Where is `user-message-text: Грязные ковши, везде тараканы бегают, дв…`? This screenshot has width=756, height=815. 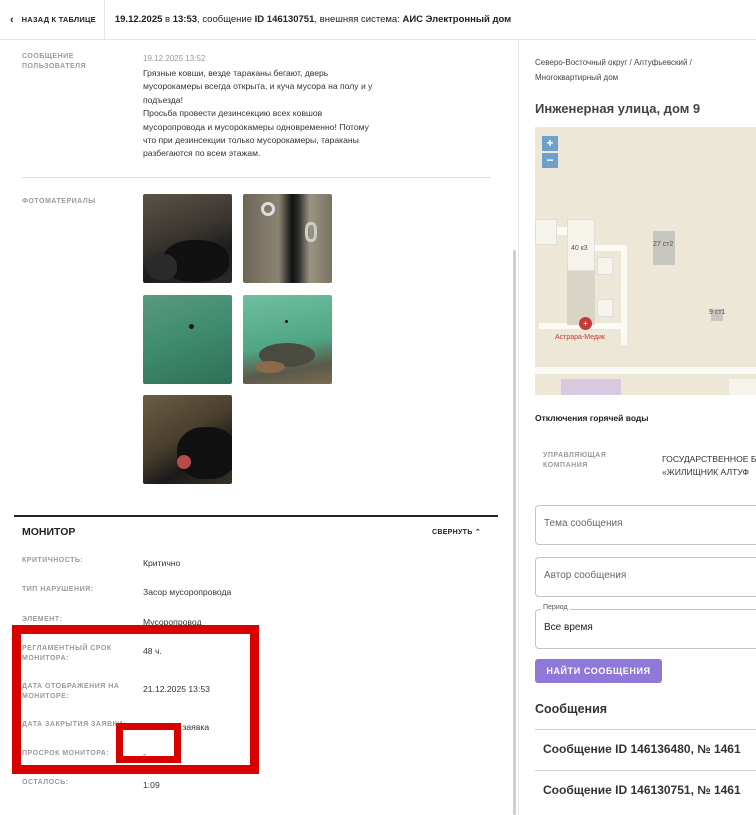
user-message-text: Грязные ковши, везде тараканы бегают, дв… is located at coordinates (258, 113).